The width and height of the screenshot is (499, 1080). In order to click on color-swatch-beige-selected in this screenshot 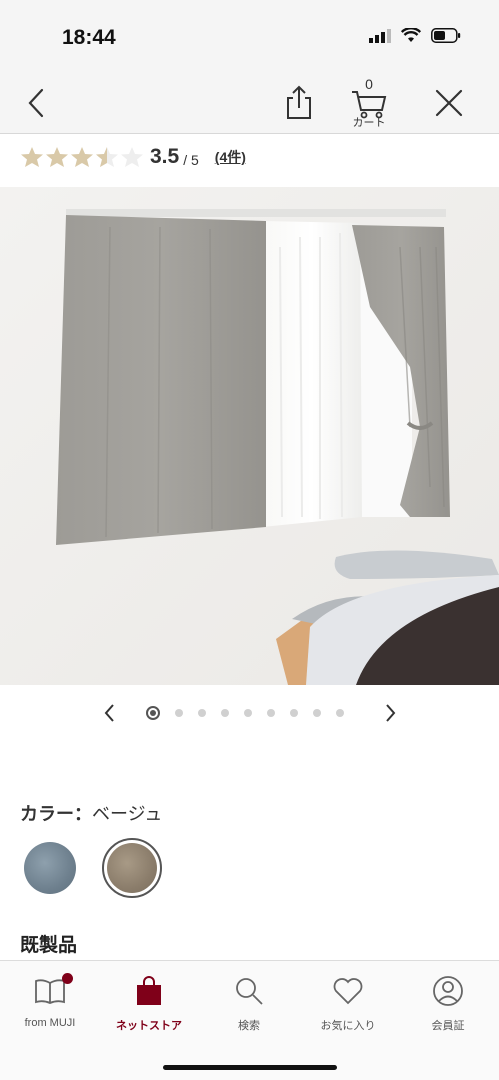, I will do `click(132, 868)`.